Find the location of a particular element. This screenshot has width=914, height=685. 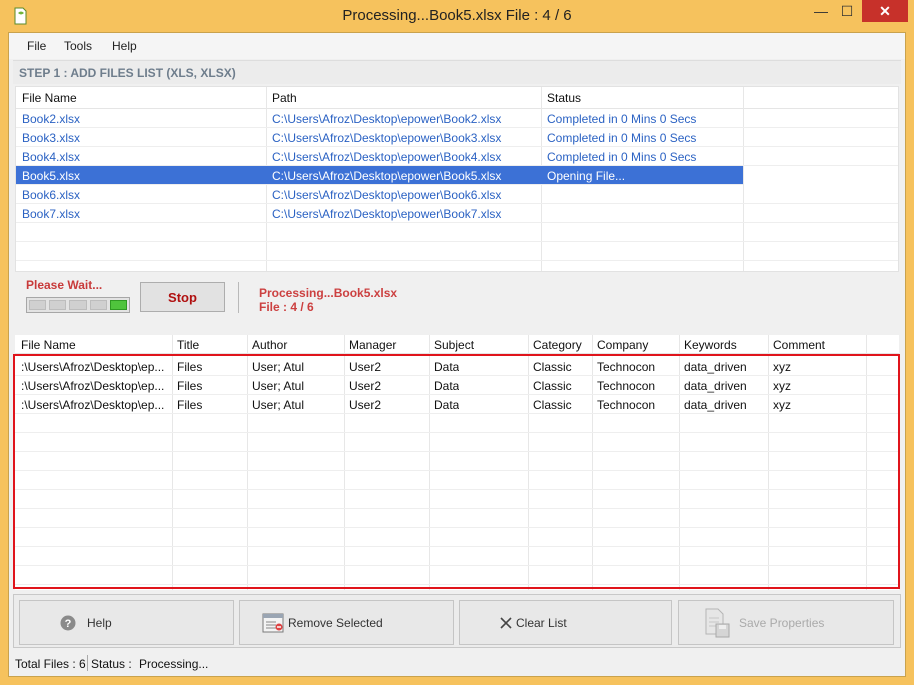

col-path: Path is located at coordinates (284, 98).